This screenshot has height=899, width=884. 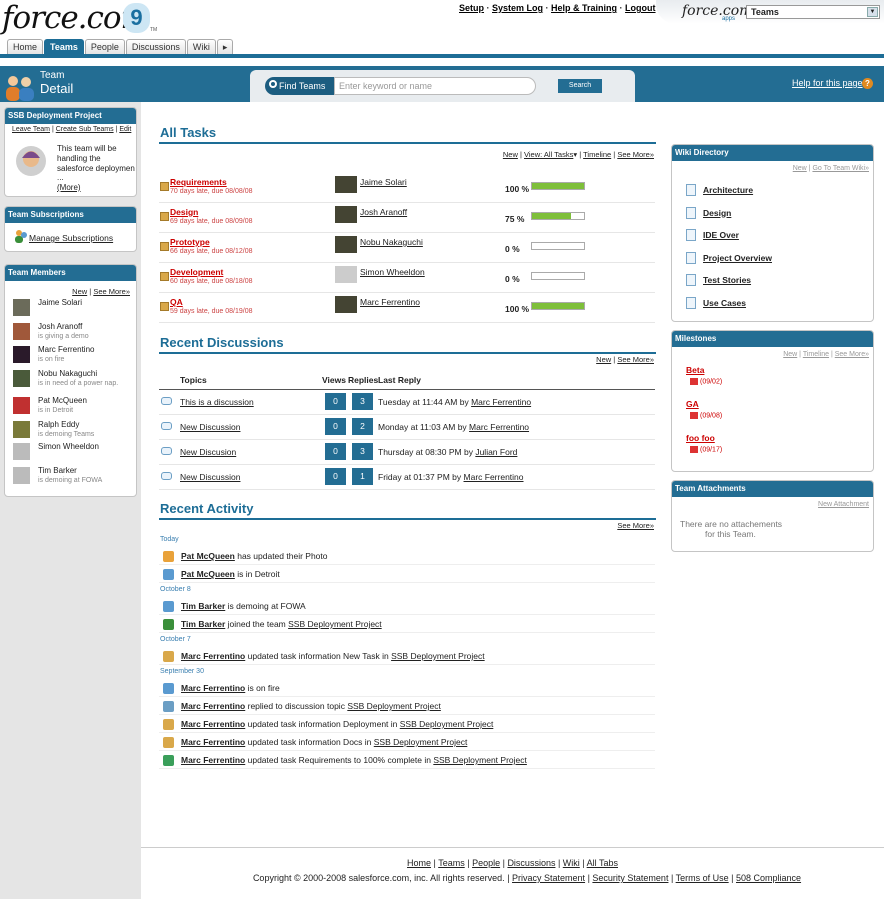 I want to click on member-row: Josh Aranoff is giving a demo, so click(x=71, y=333).